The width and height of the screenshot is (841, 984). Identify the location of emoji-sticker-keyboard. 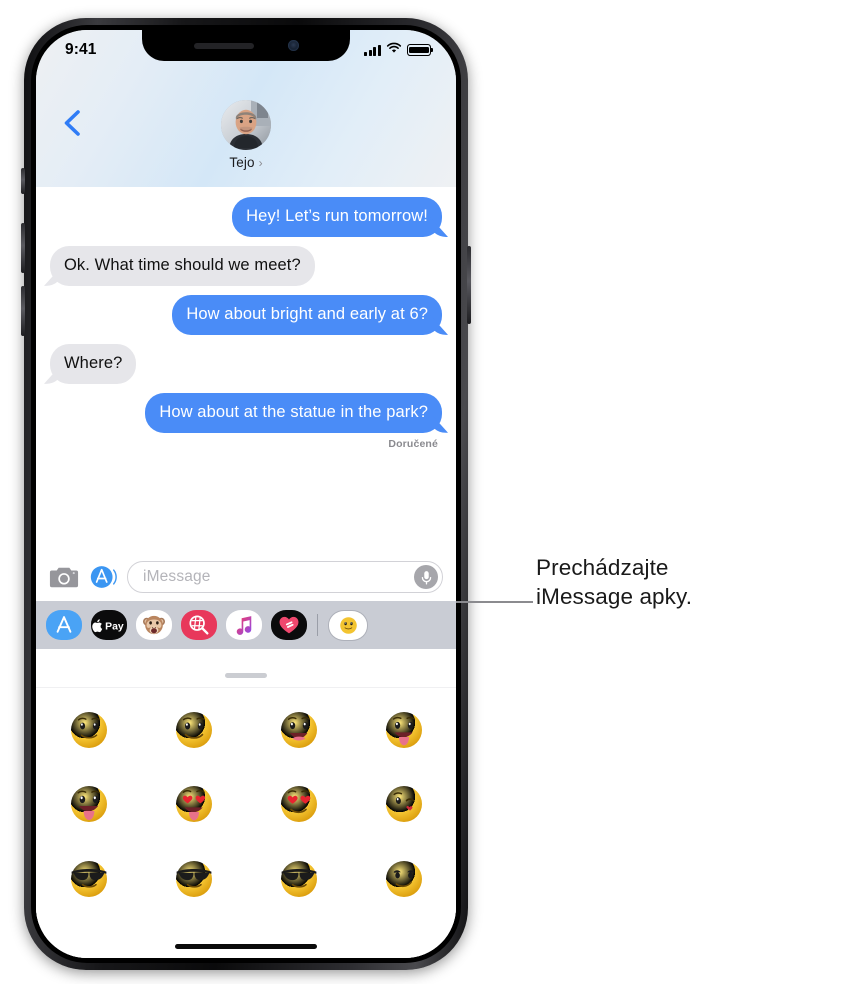
(246, 812).